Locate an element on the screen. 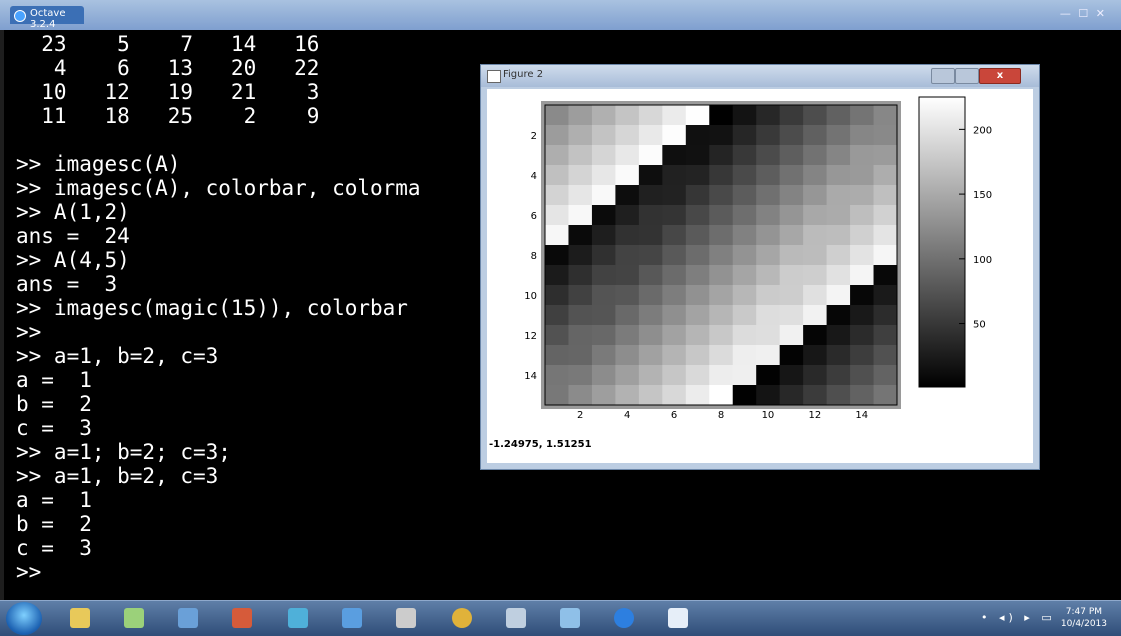 This screenshot has height=636, width=1121. app-tab: Octave 3.2.4 is located at coordinates (47, 18).